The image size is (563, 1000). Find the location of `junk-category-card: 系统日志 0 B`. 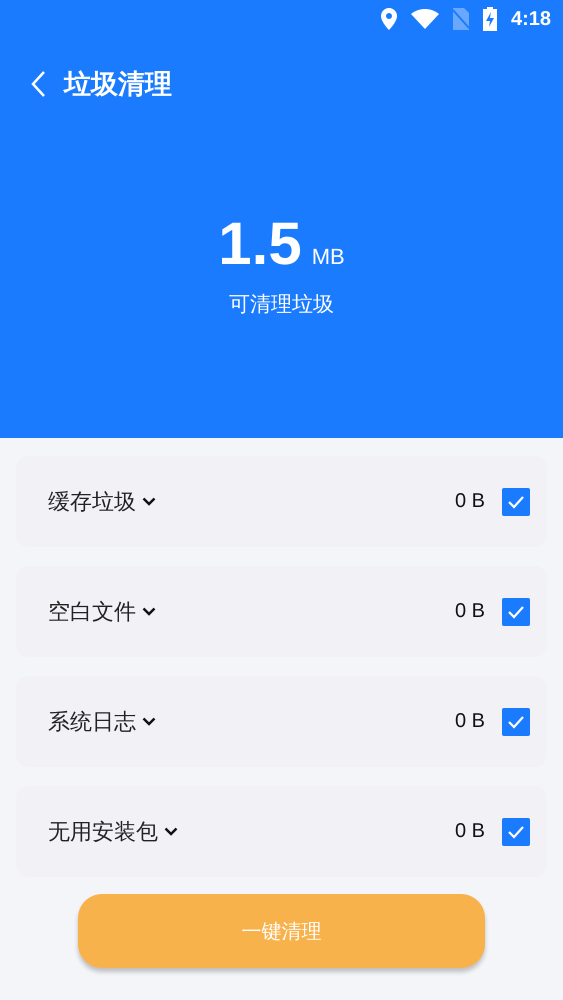

junk-category-card: 系统日志 0 B is located at coordinates (281, 721).